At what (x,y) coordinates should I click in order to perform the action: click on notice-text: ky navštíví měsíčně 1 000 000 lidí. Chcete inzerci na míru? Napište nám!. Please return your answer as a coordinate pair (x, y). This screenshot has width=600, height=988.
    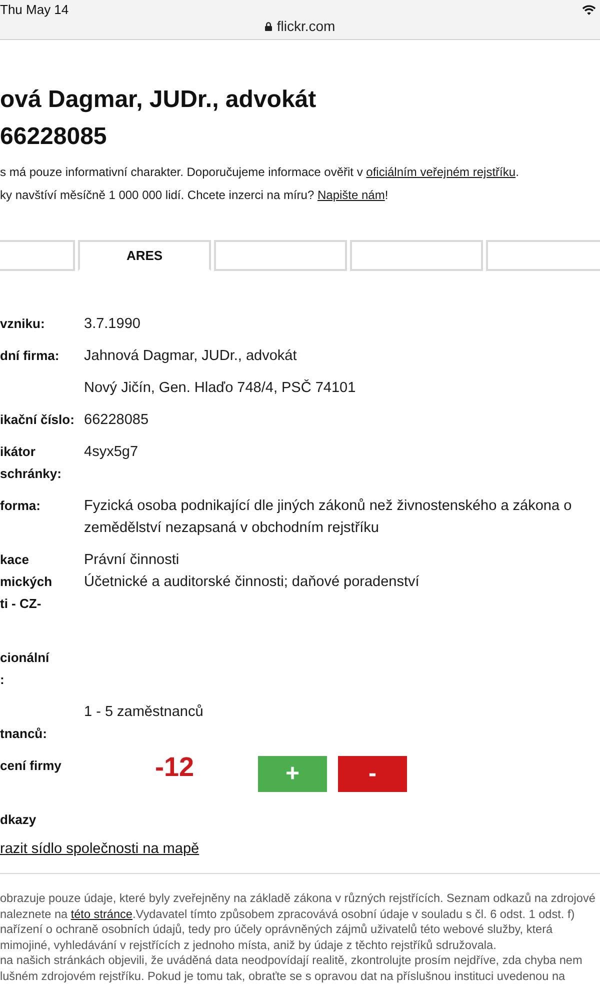
    Looking at the image, I should click on (194, 195).